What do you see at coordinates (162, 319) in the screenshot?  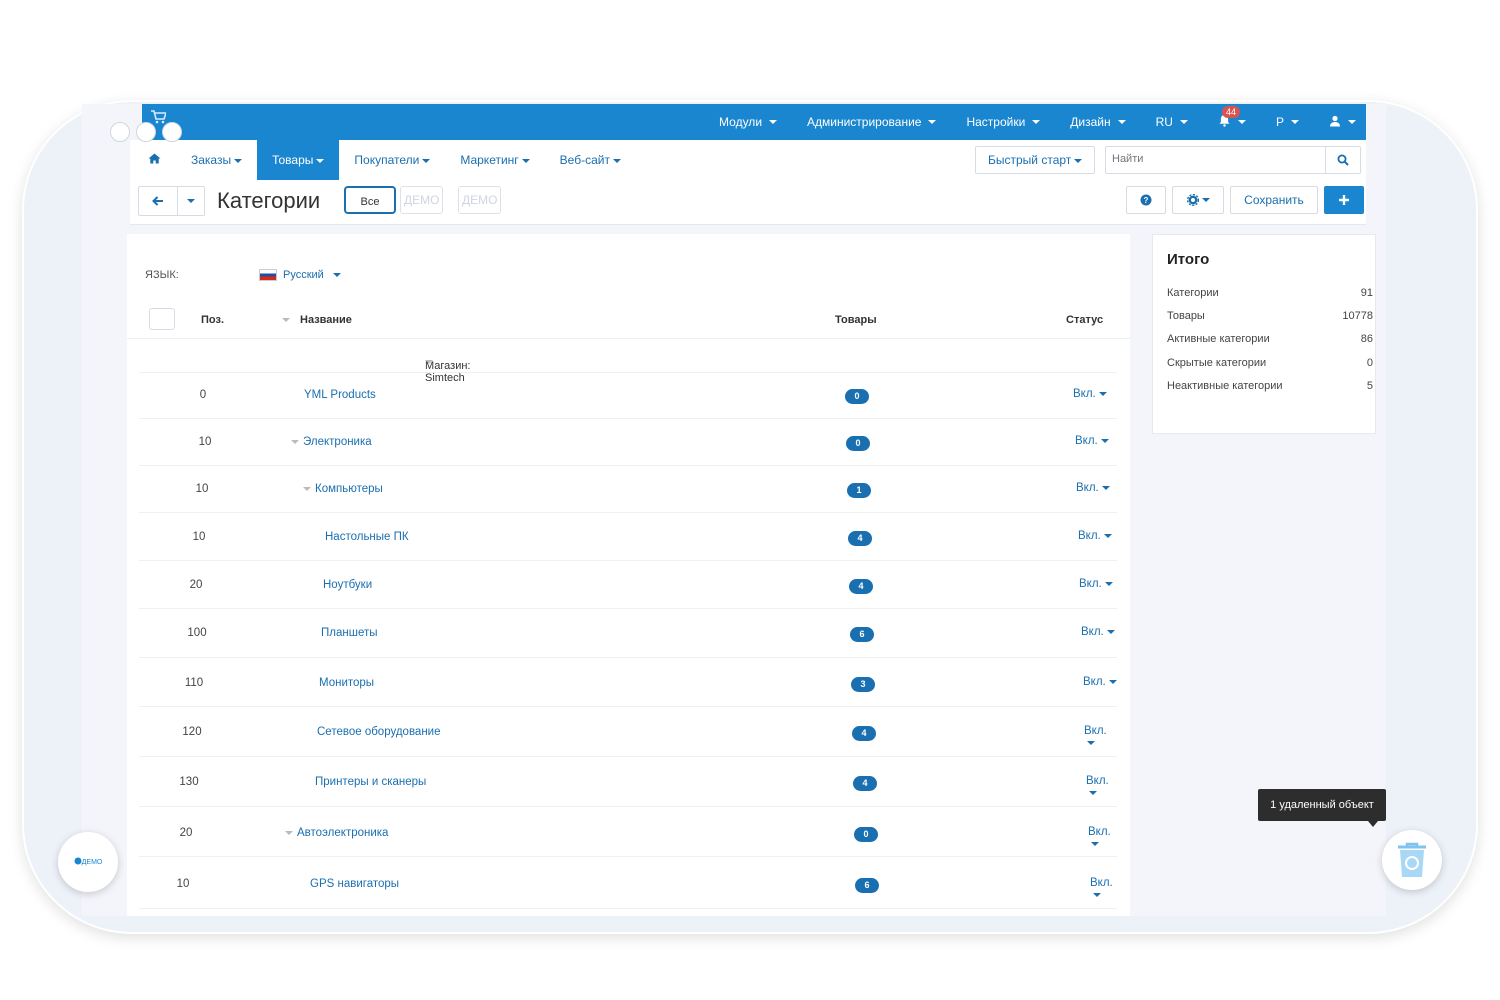 I see `select-all-checkbox` at bounding box center [162, 319].